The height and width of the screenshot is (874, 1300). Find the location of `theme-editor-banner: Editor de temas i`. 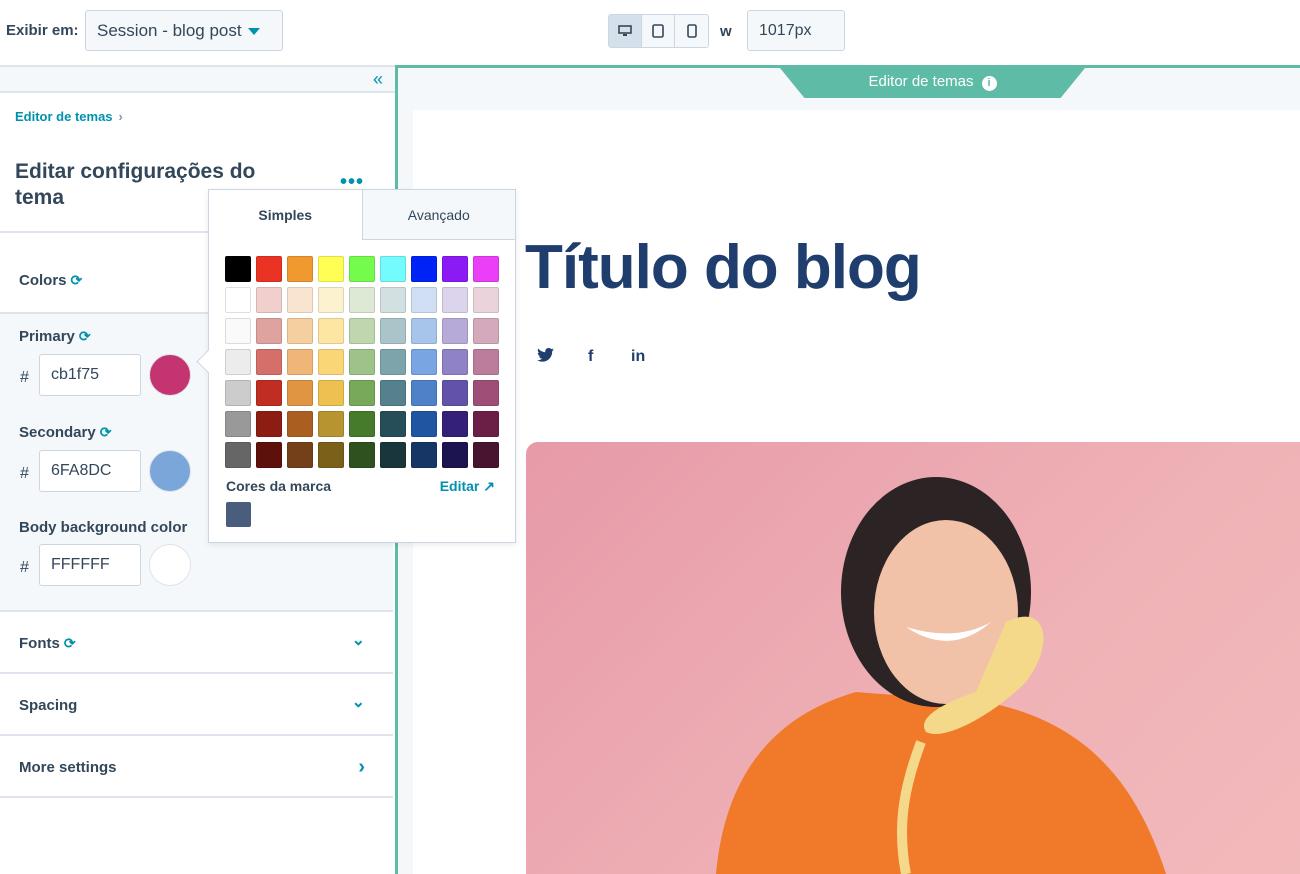

theme-editor-banner: Editor de temas i is located at coordinates (932, 83).